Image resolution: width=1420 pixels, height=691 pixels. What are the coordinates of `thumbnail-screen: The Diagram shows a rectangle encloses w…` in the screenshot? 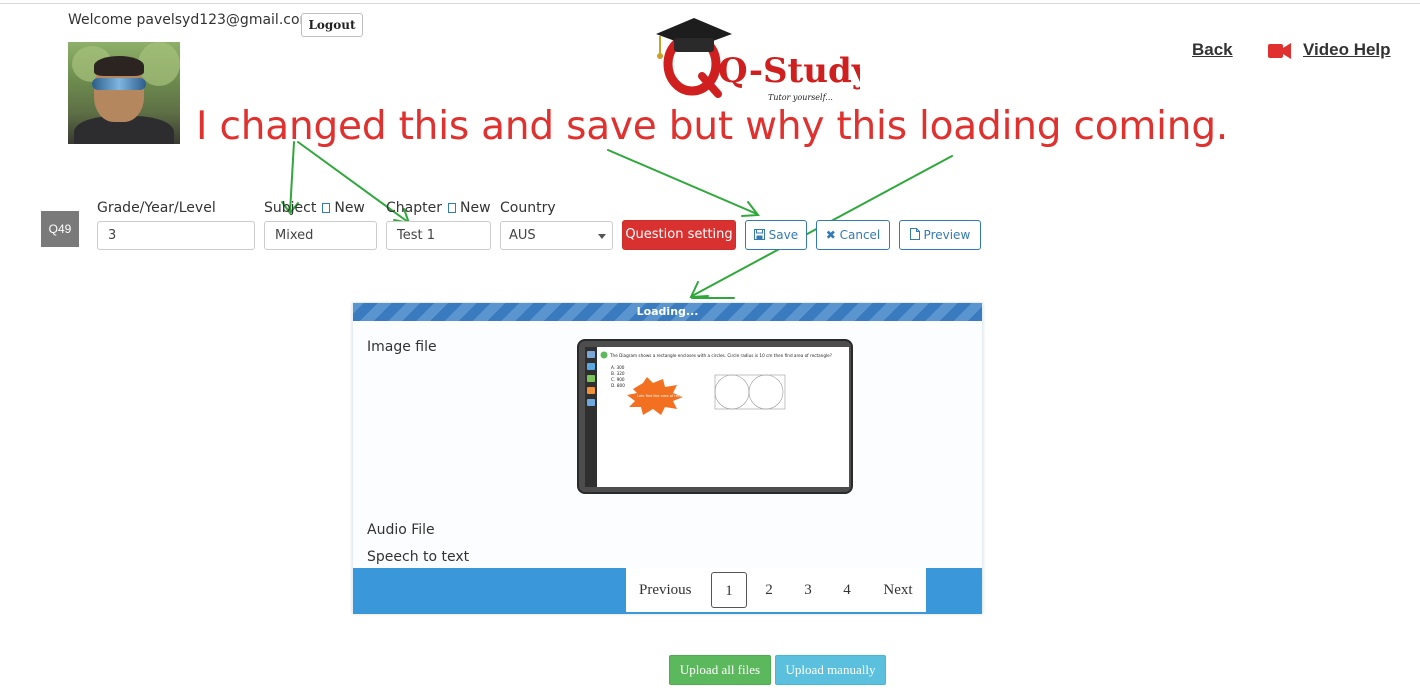 It's located at (723, 417).